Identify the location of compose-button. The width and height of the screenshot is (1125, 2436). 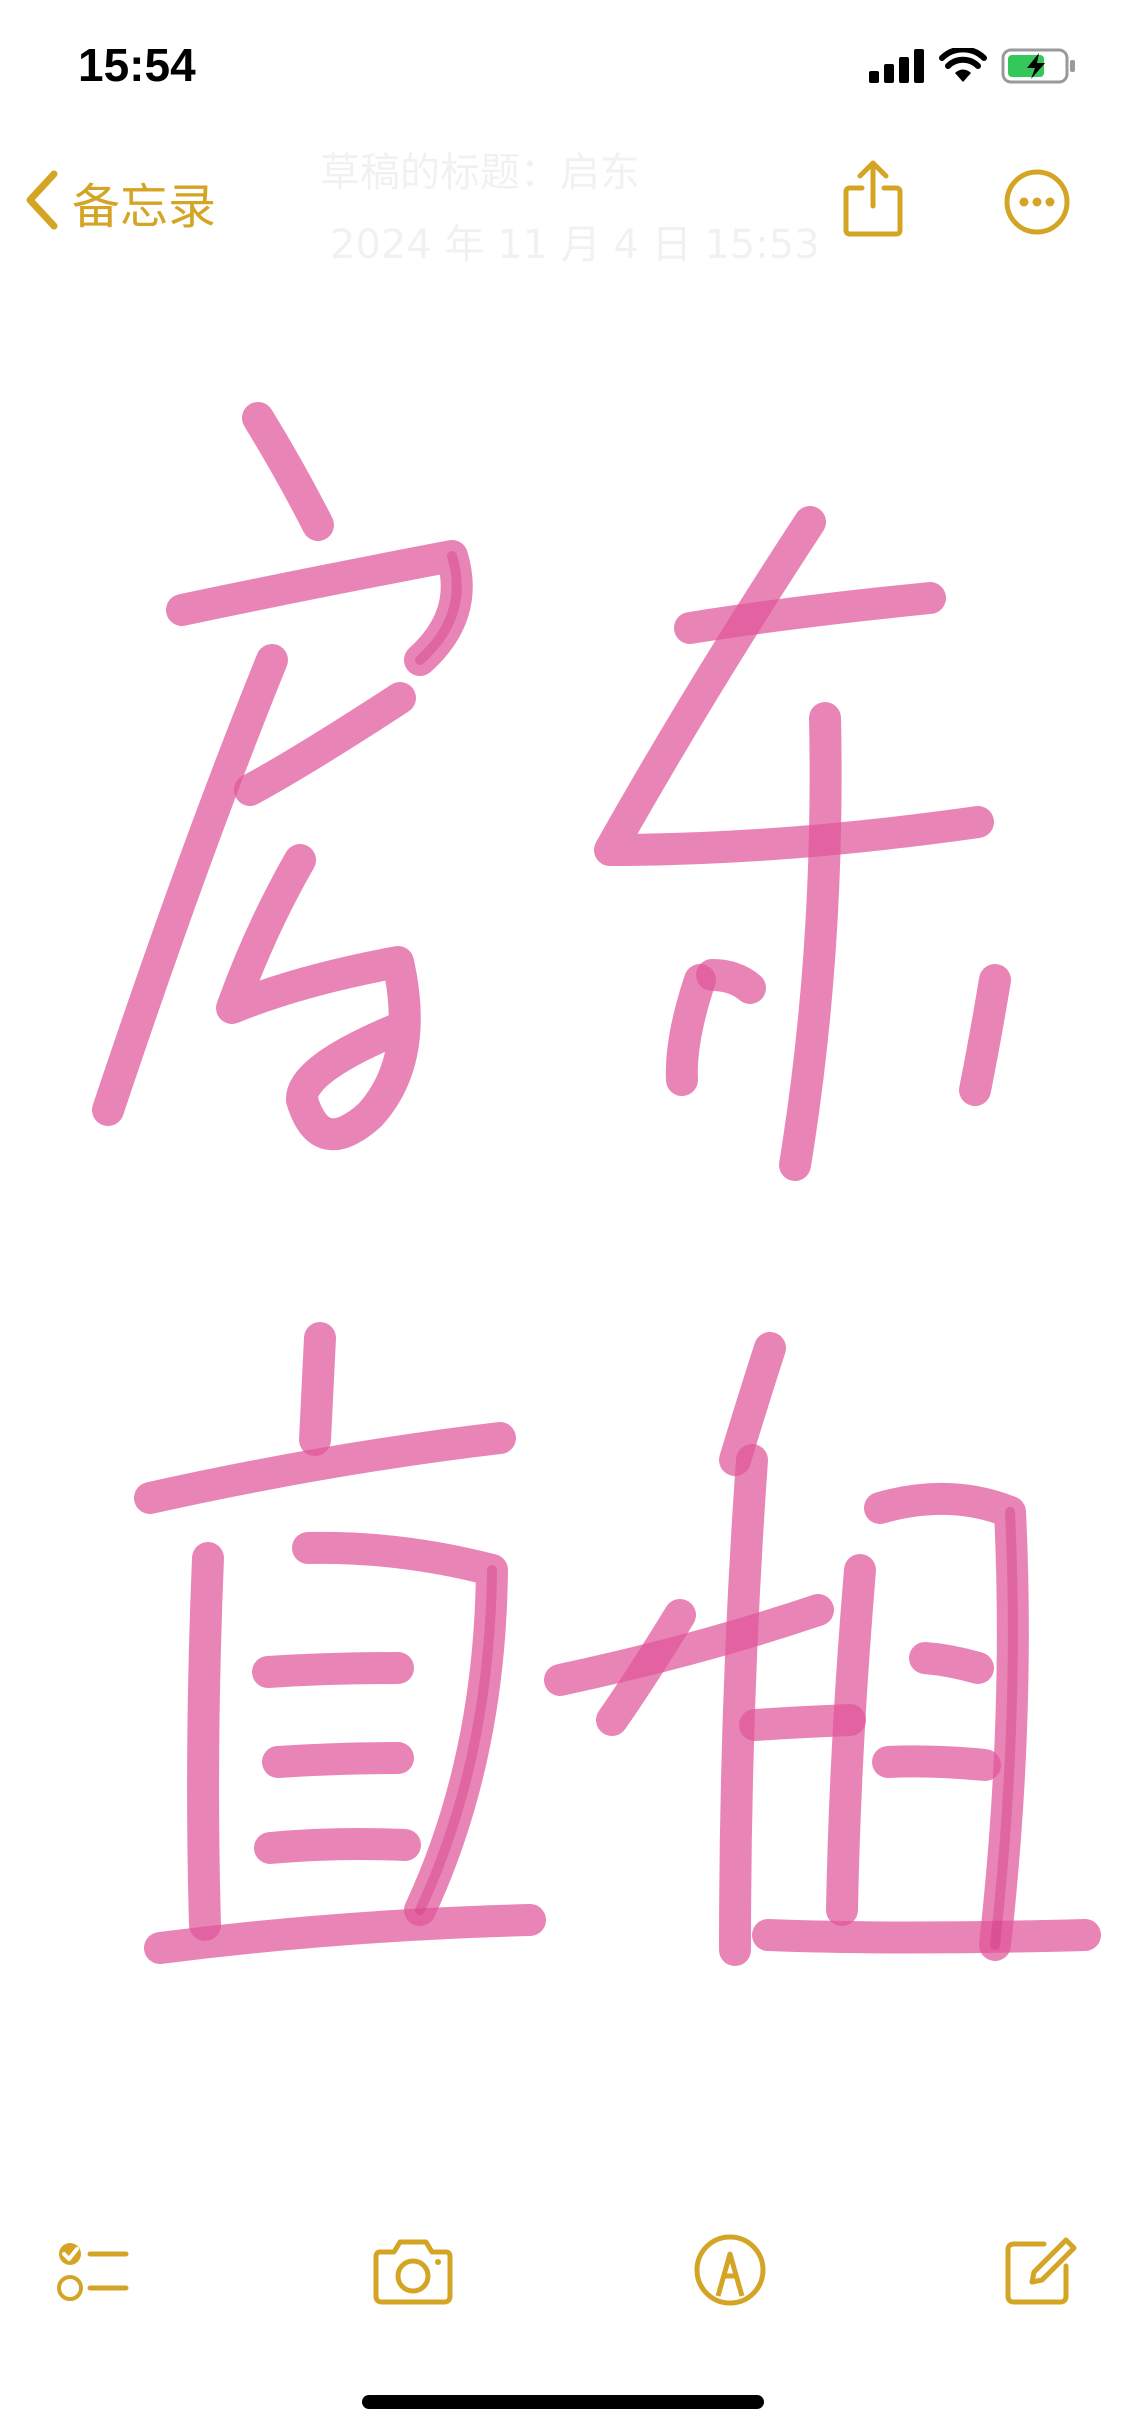
(1040, 2270).